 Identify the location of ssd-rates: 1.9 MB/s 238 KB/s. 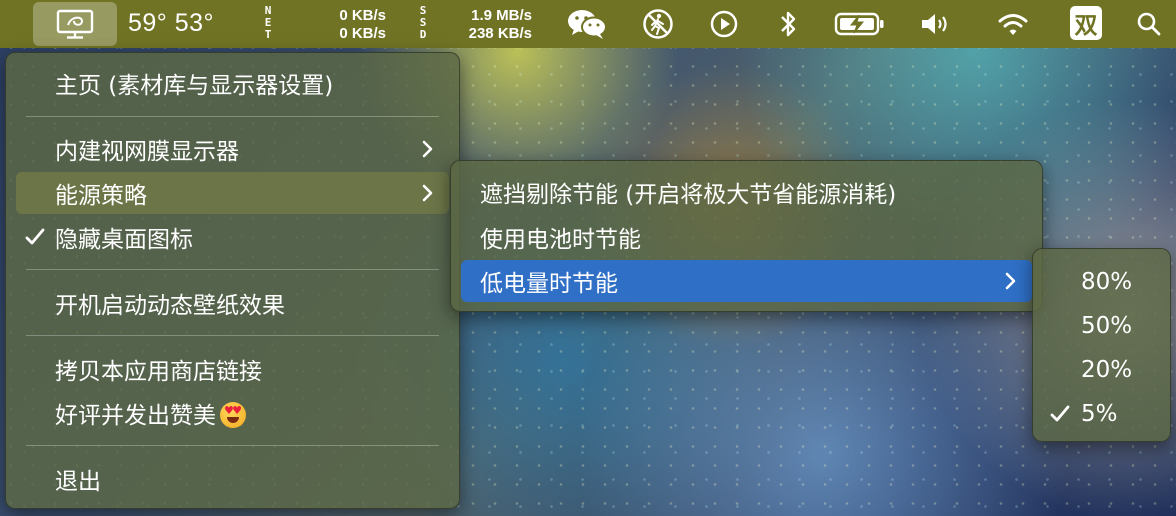
(489, 25).